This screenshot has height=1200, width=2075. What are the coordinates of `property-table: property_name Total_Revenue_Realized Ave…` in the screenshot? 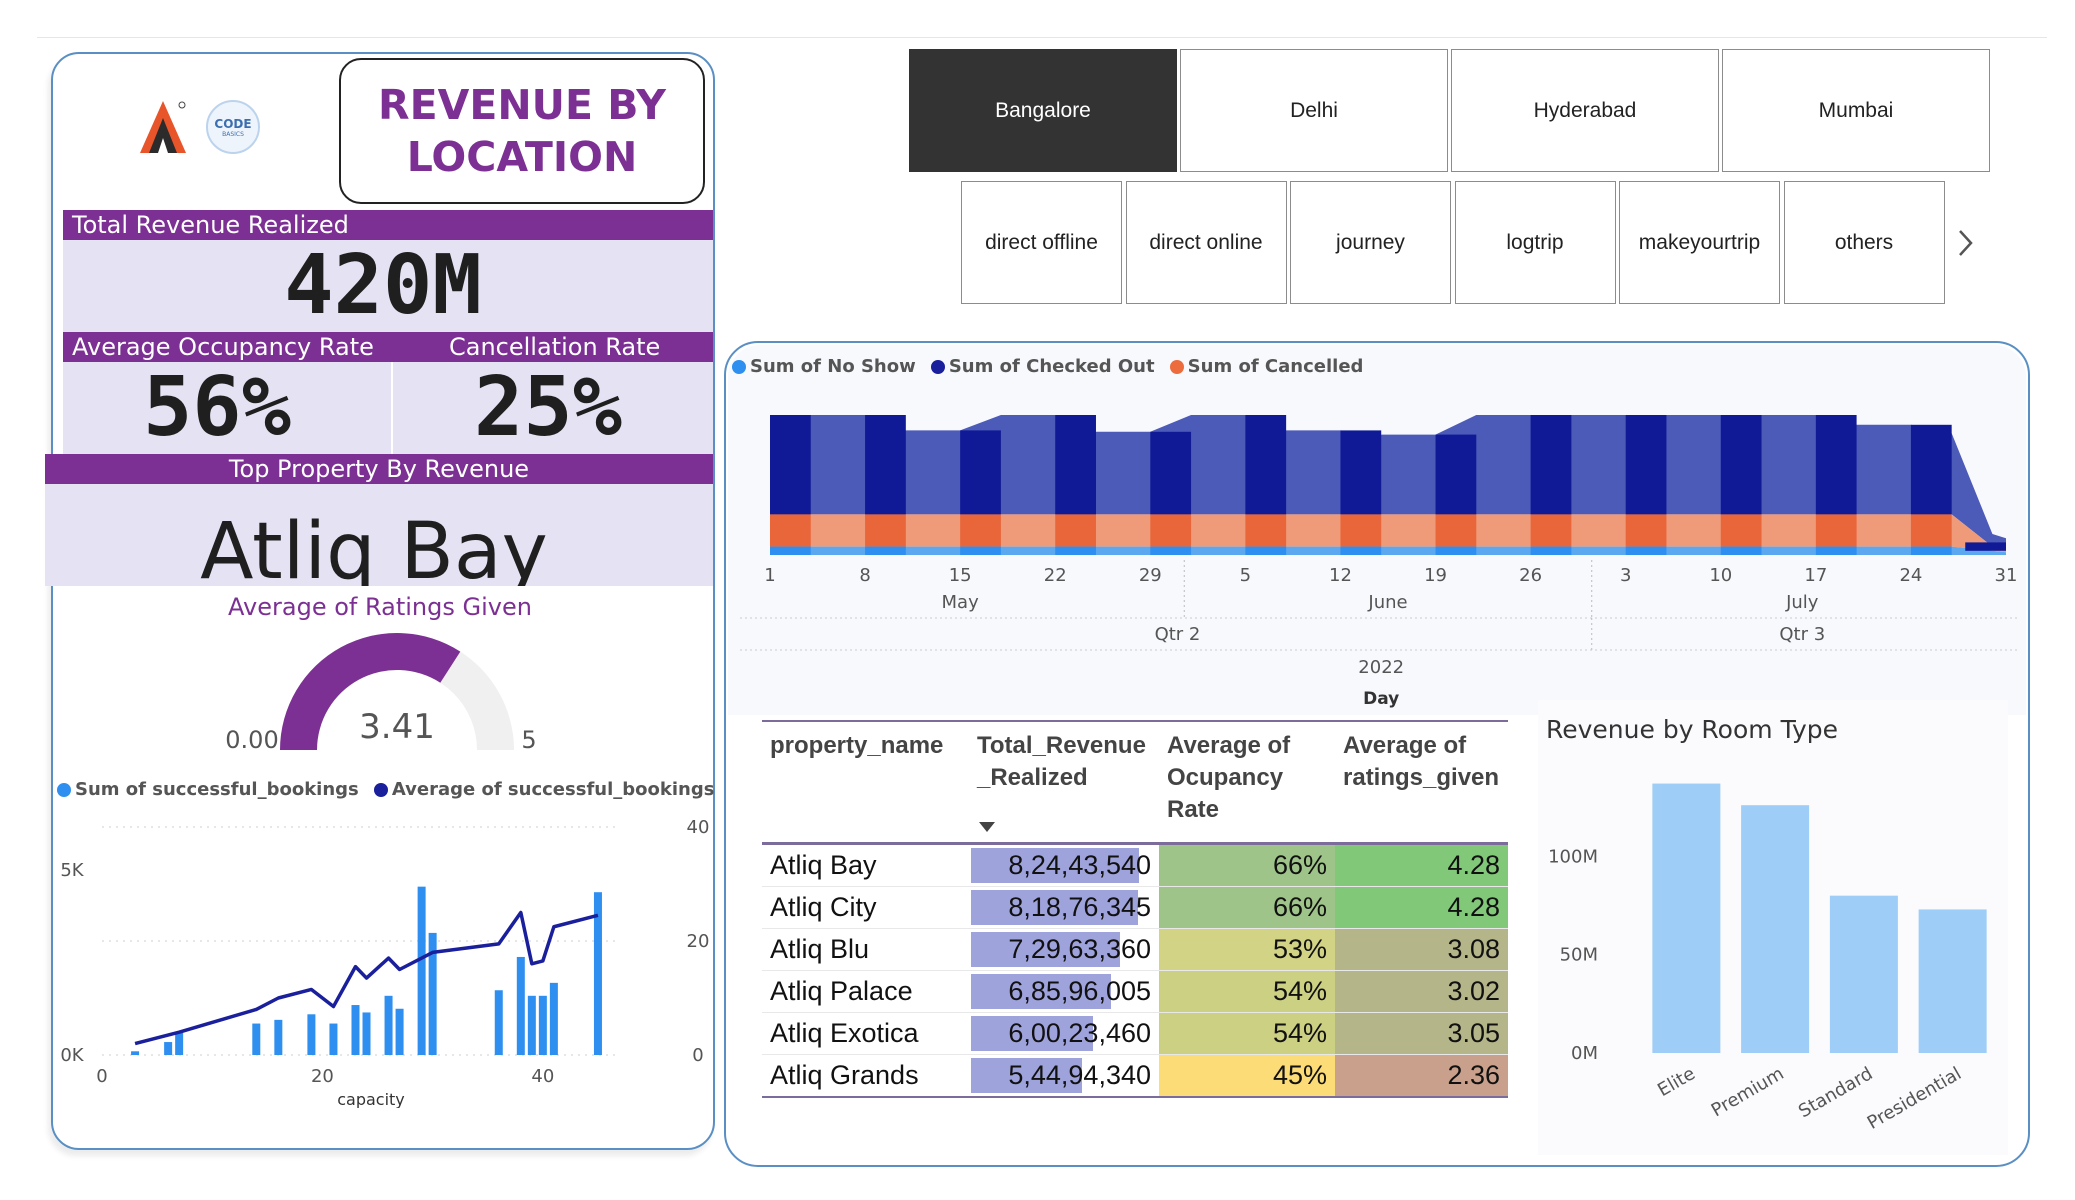 It's located at (1135, 909).